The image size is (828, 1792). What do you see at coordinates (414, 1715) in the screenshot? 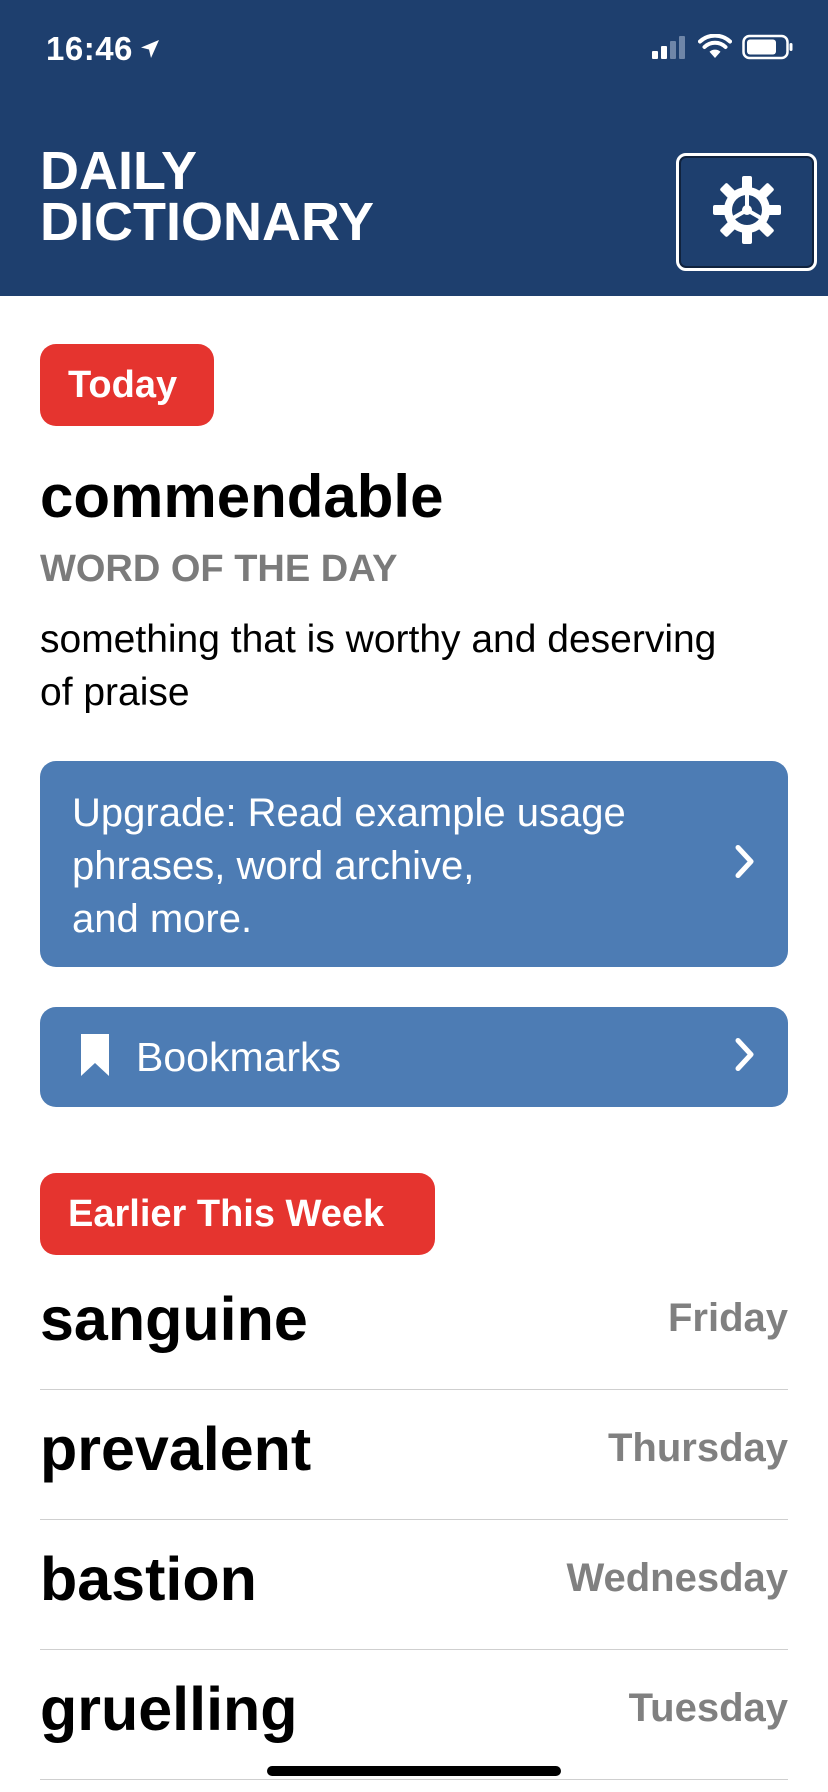
I see `word-list-item: gruelling Tuesday` at bounding box center [414, 1715].